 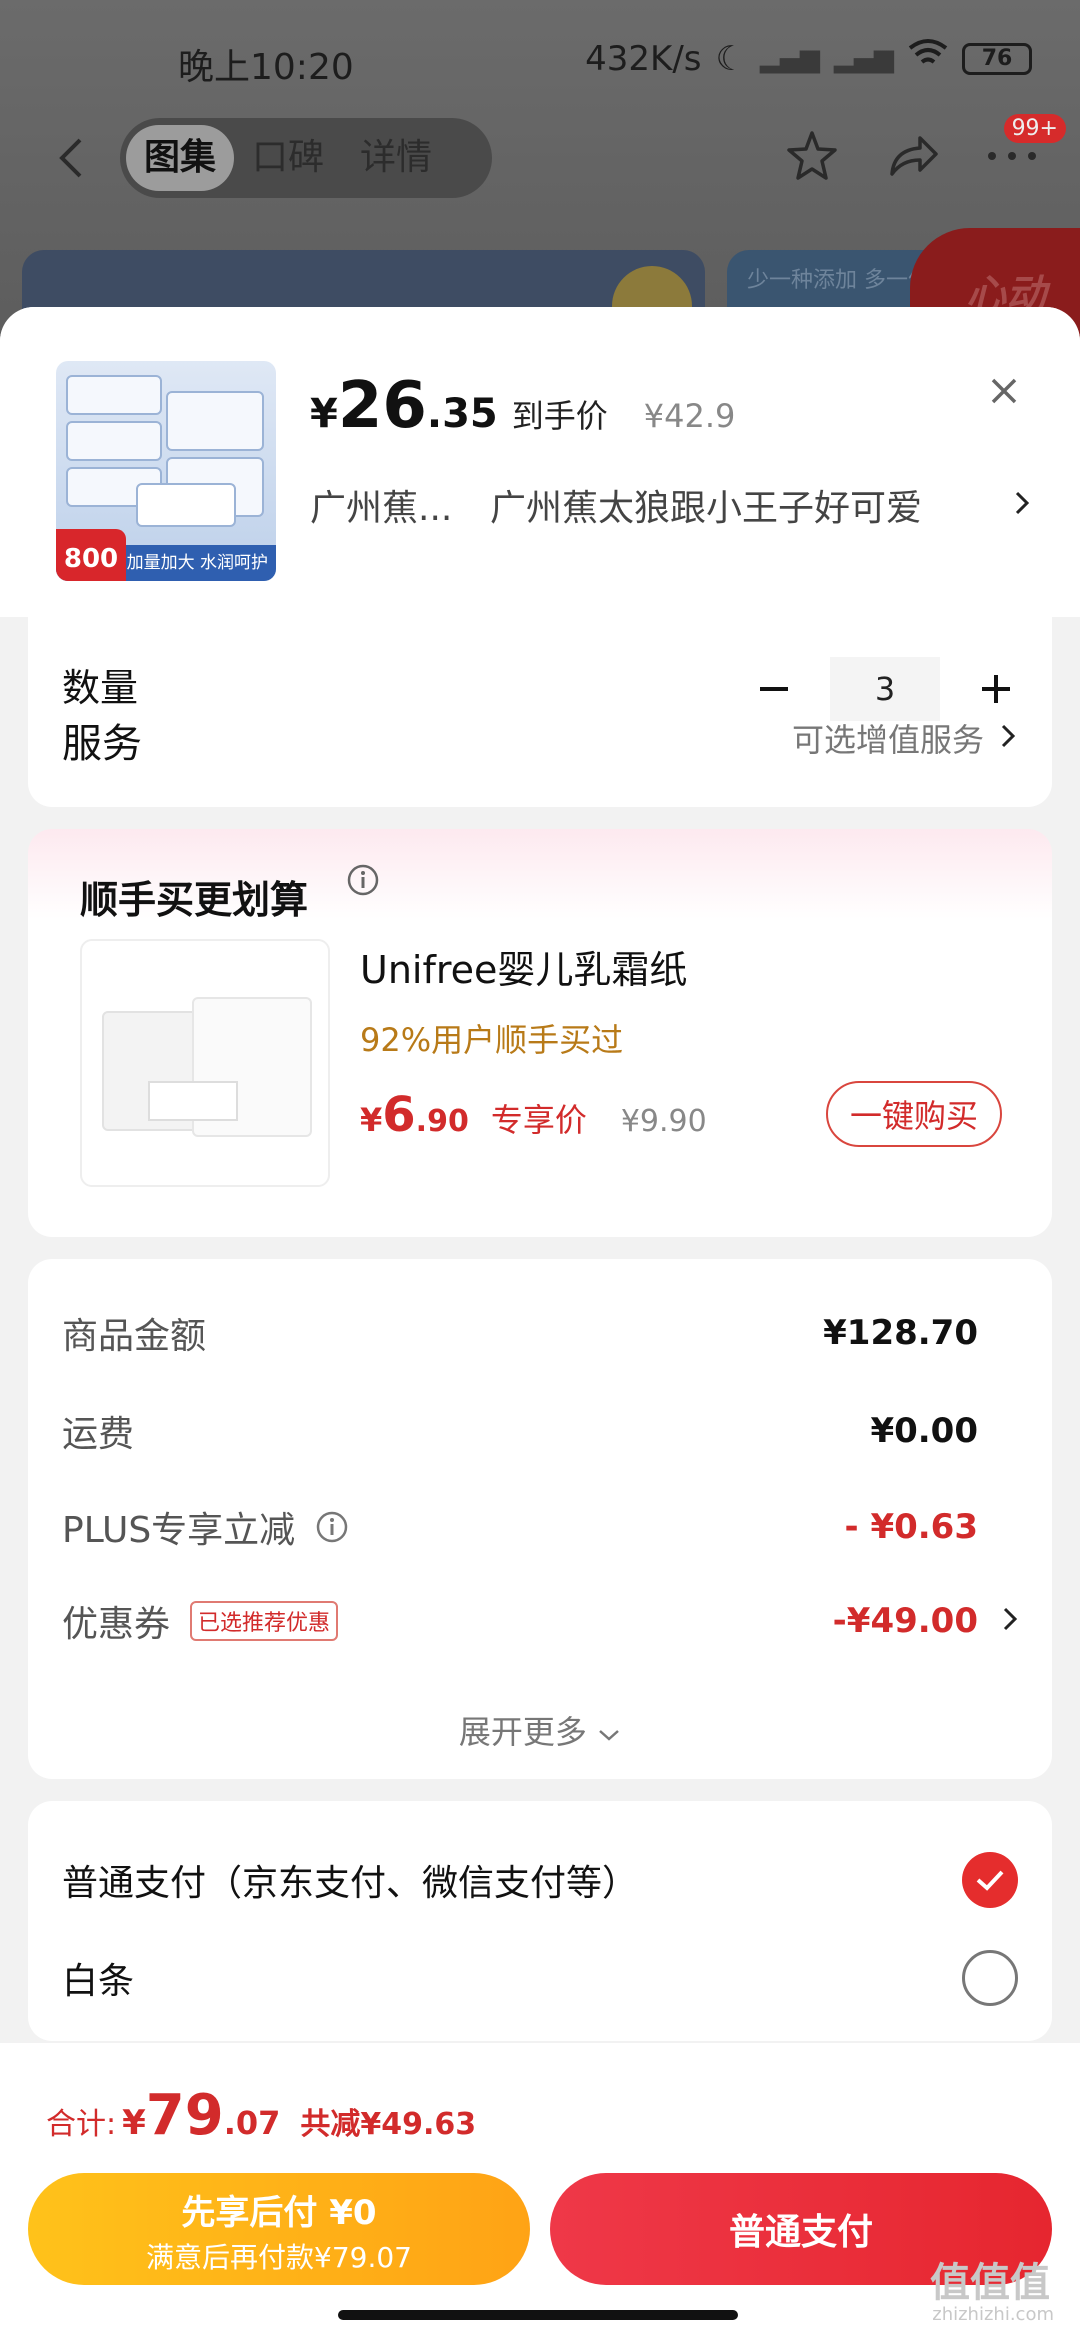 I want to click on expand-more-label: 展开更多, so click(x=522, y=1732).